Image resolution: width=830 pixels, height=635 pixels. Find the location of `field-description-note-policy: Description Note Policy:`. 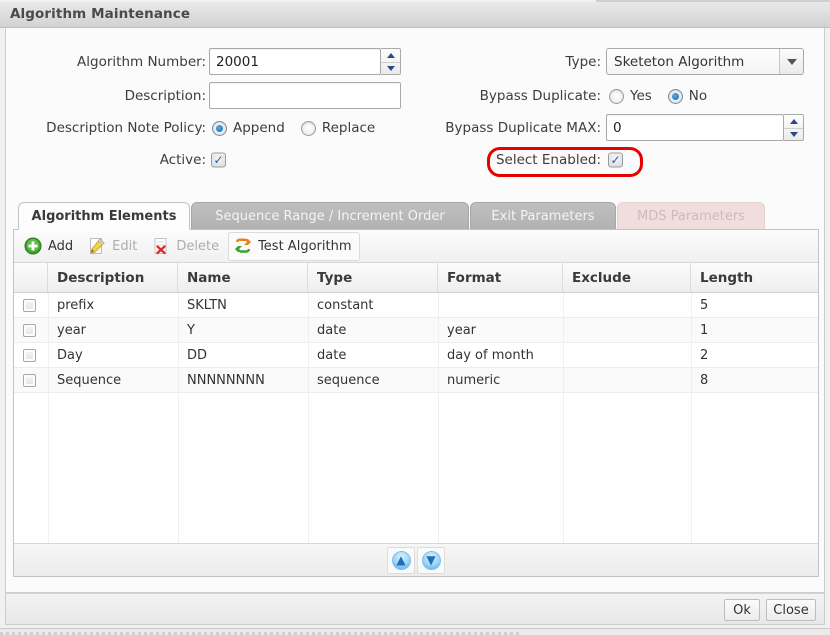

field-description-note-policy: Description Note Policy: is located at coordinates (106, 127).